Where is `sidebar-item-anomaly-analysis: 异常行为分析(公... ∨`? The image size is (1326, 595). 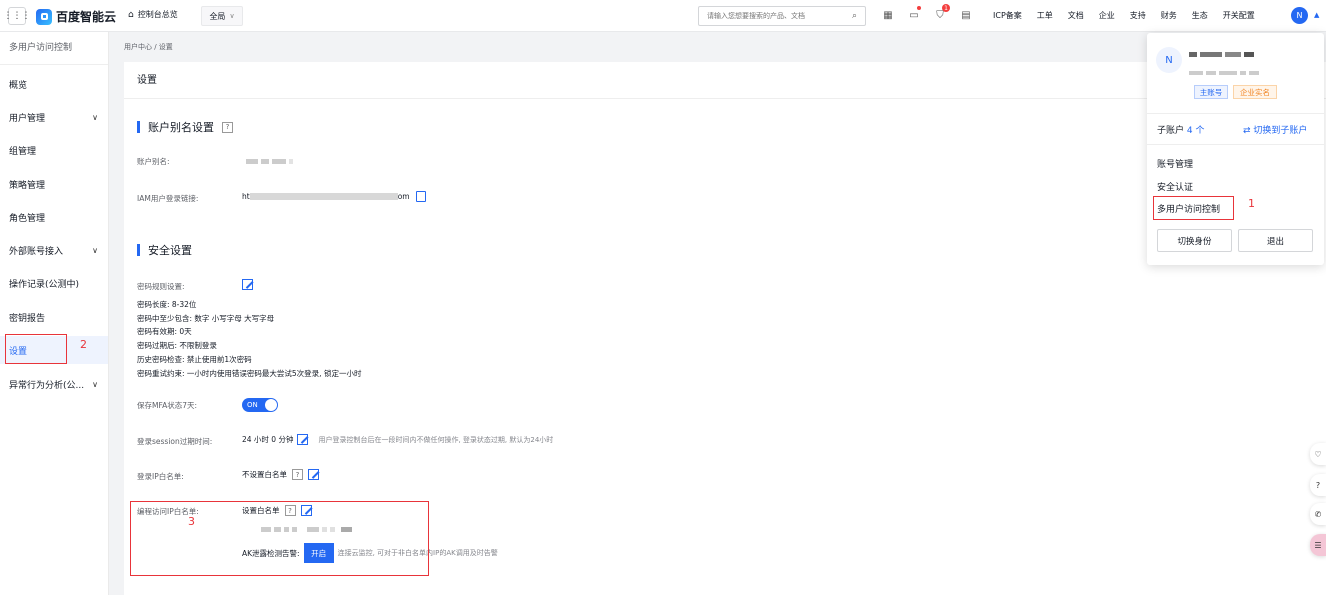
sidebar-item-anomaly-analysis: 异常行为分析(公... ∨ is located at coordinates (54, 384).